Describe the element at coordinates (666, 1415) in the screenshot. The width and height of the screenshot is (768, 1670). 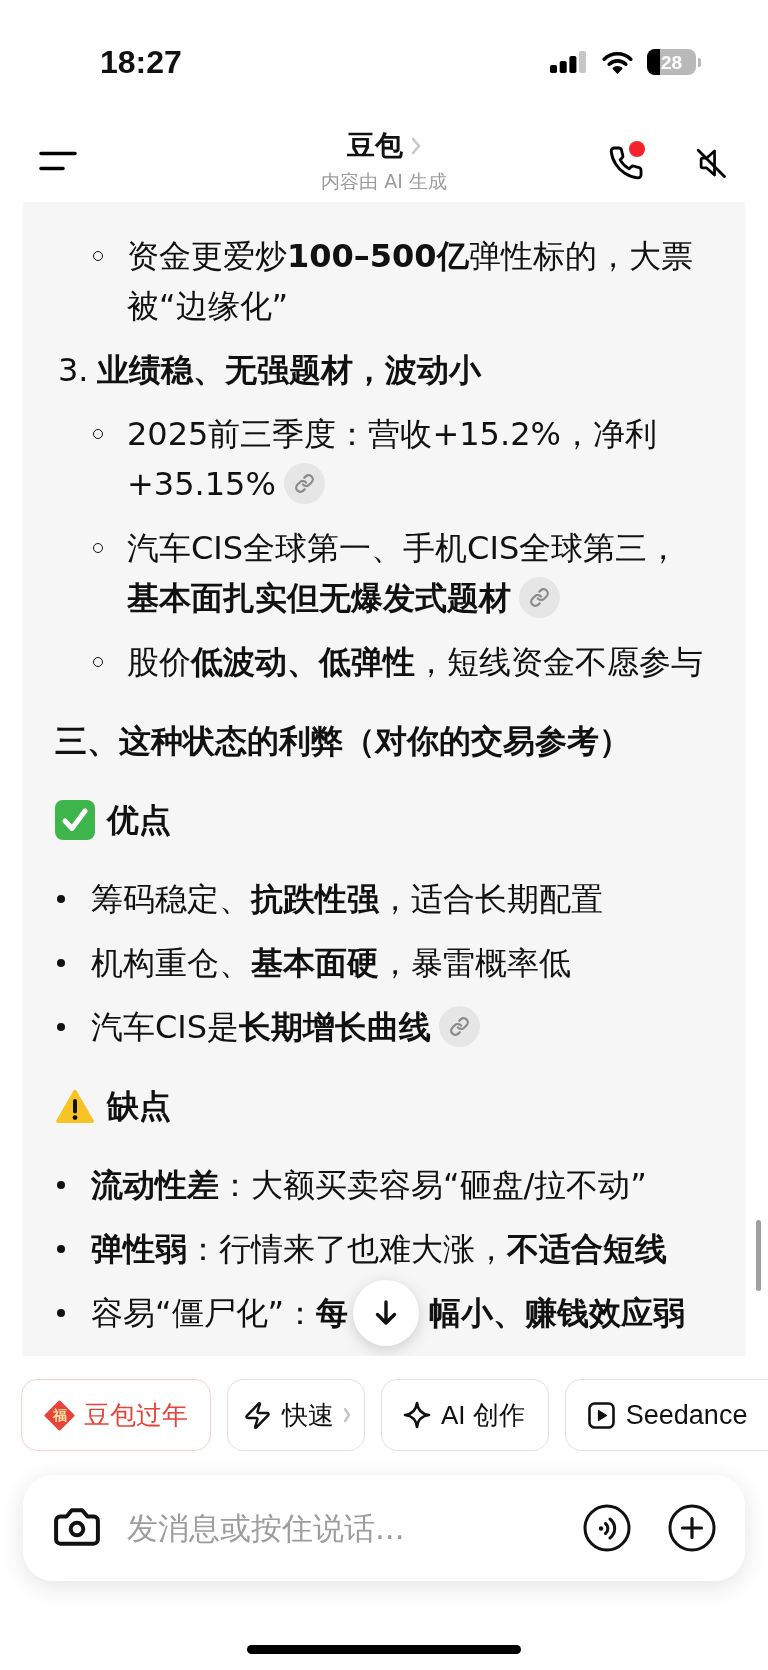
I see `quick-action-button: Seedance` at that location.